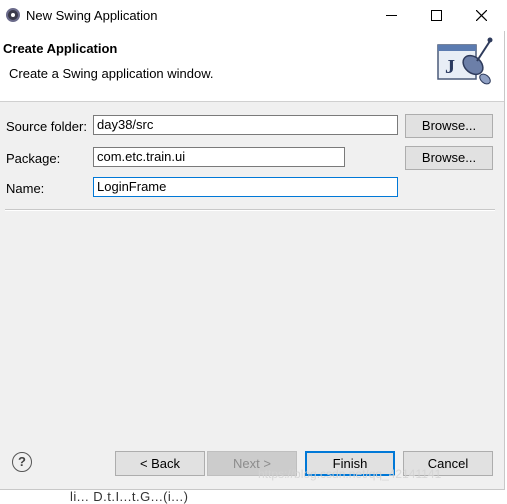 The width and height of the screenshot is (507, 504). Describe the element at coordinates (245, 187) in the screenshot. I see `name-field: LoginFrame` at that location.